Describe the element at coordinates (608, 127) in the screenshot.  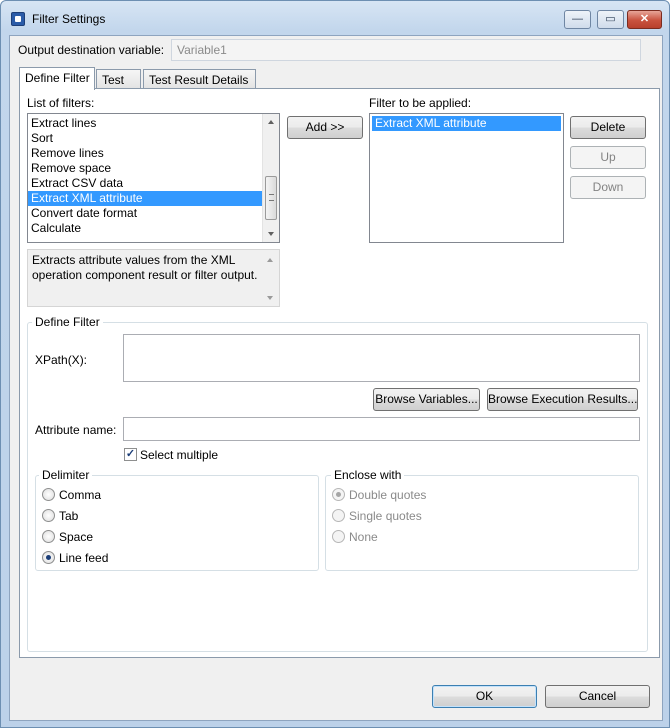
I see `delete-button: Delete` at that location.